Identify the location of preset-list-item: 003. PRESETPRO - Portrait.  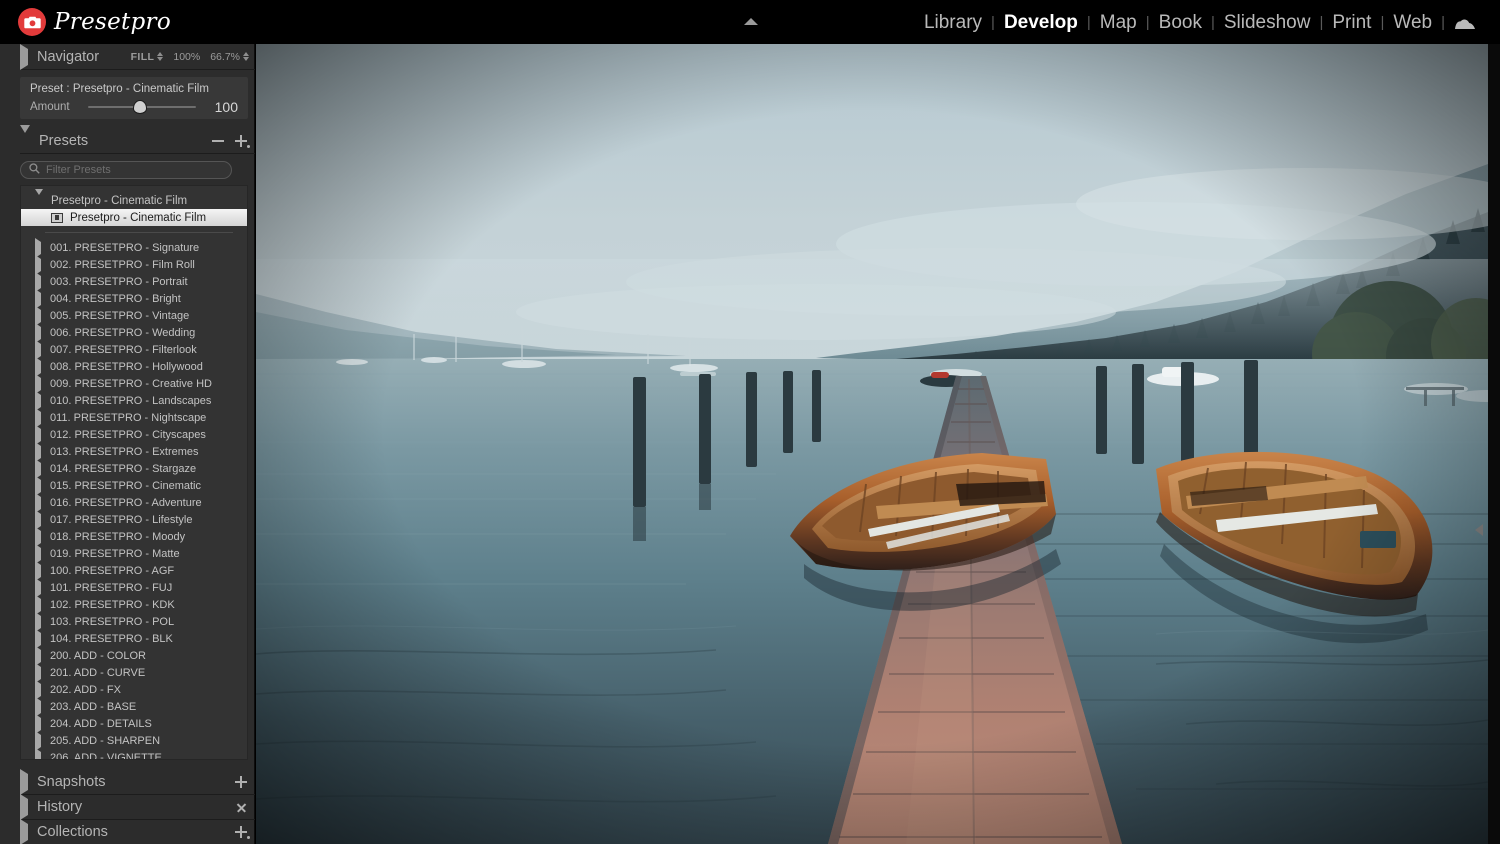
(134, 281).